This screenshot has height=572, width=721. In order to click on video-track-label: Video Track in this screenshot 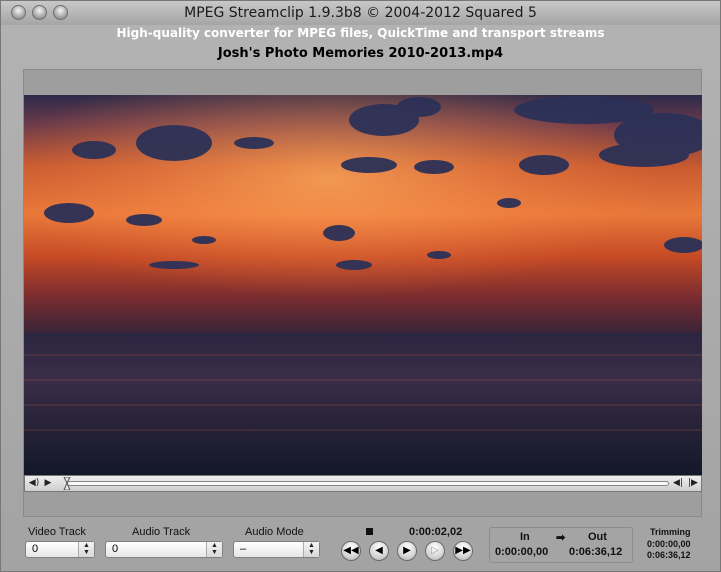, I will do `click(57, 532)`.